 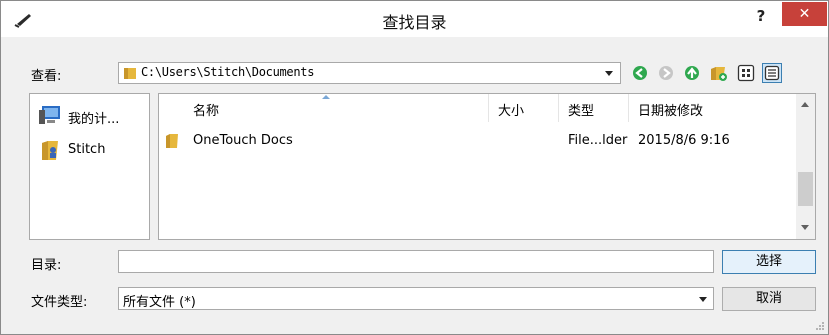 I want to click on column-header-type: 类型, so click(x=593, y=108).